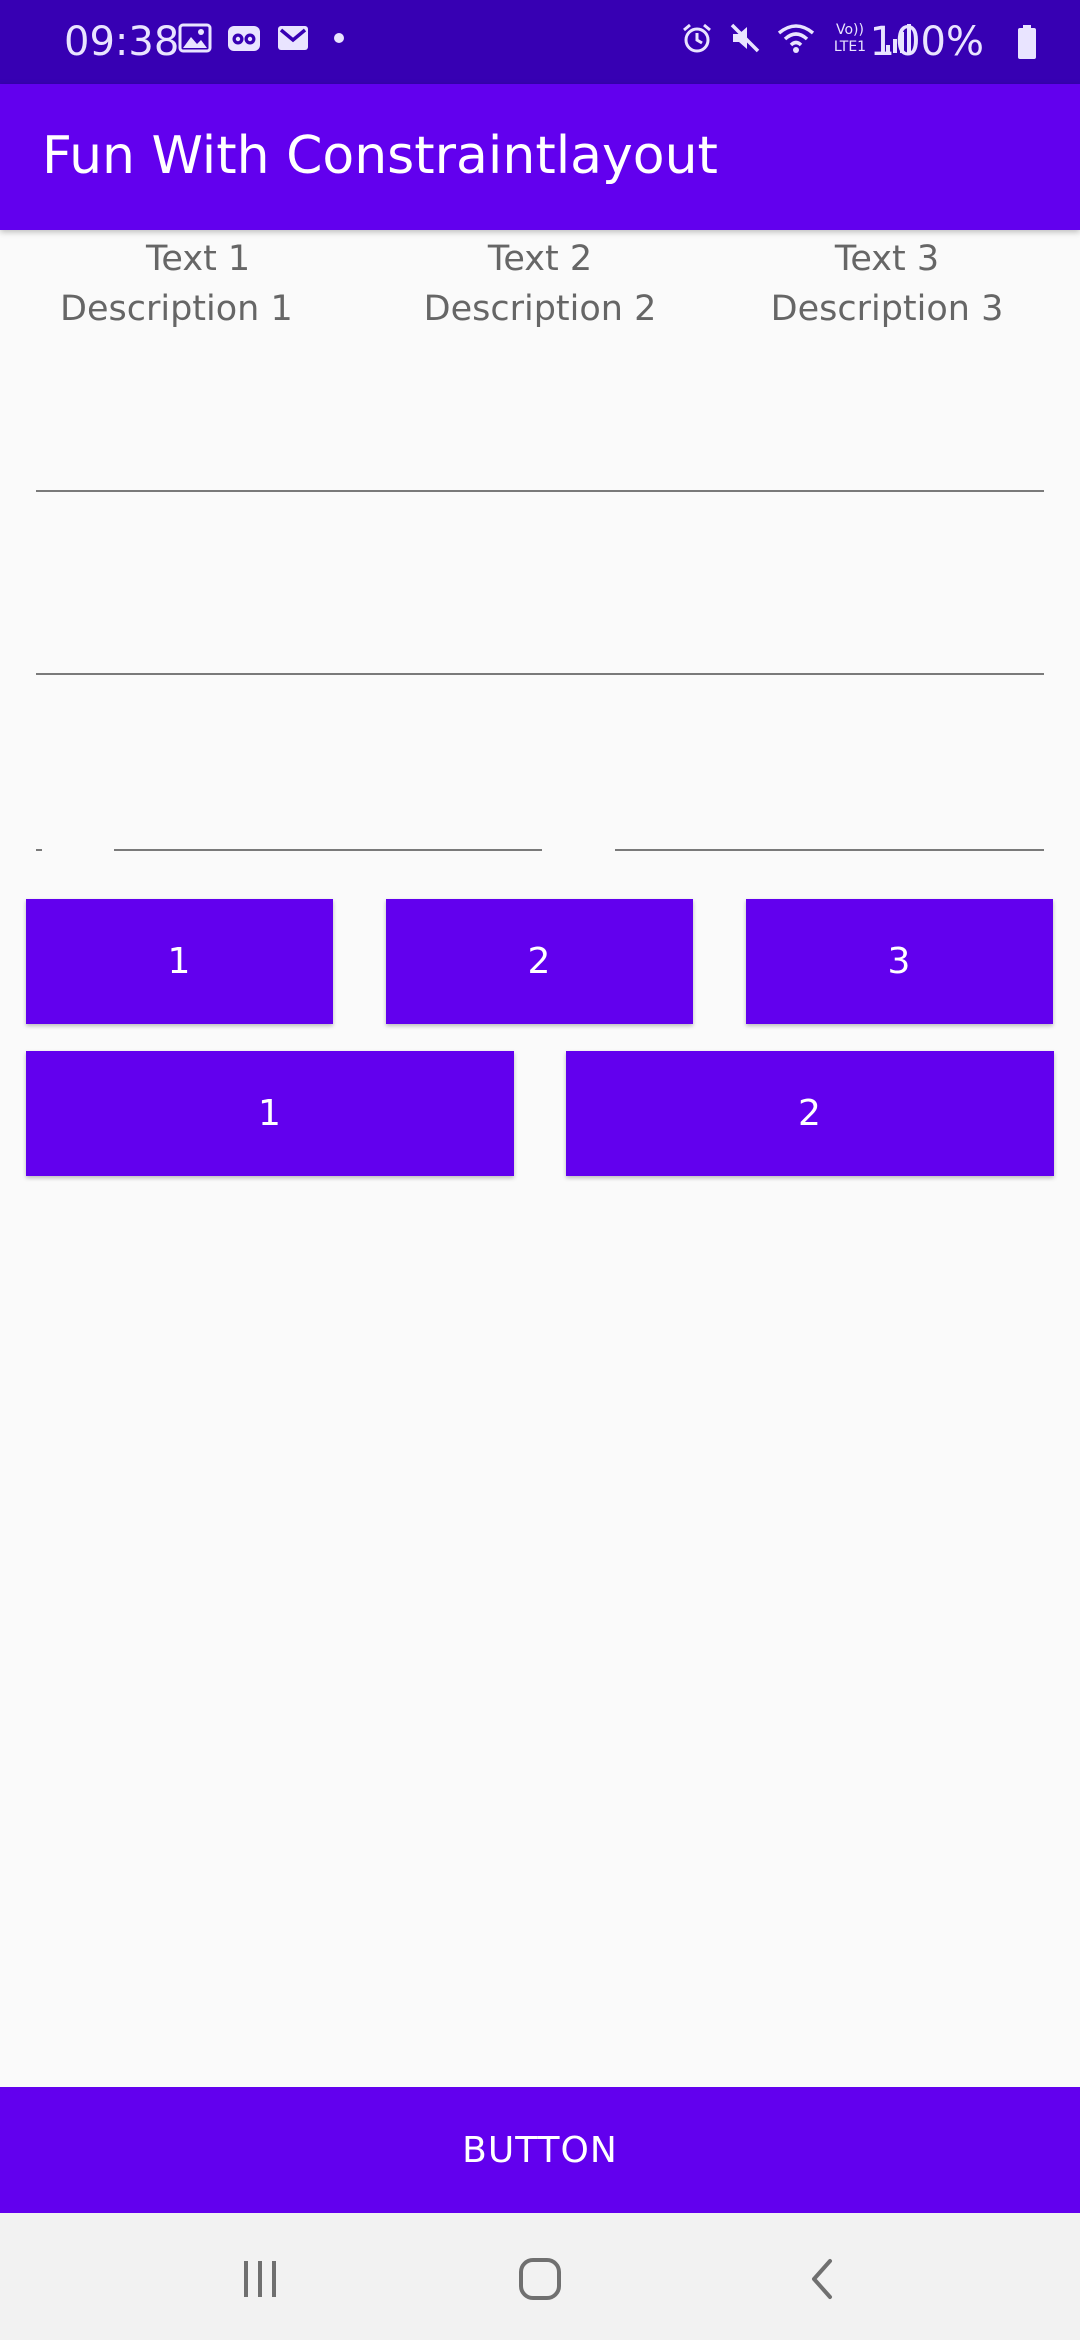  What do you see at coordinates (540, 2150) in the screenshot?
I see `bottom-button: BUTTON` at bounding box center [540, 2150].